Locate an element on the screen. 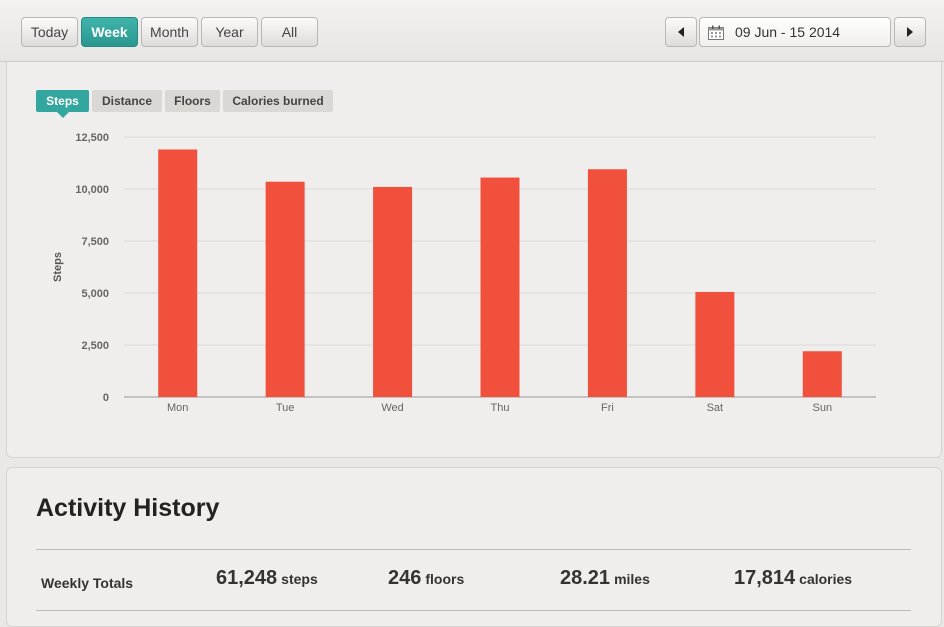 This screenshot has height=627, width=944. x-tick-label: Mon is located at coordinates (177, 408).